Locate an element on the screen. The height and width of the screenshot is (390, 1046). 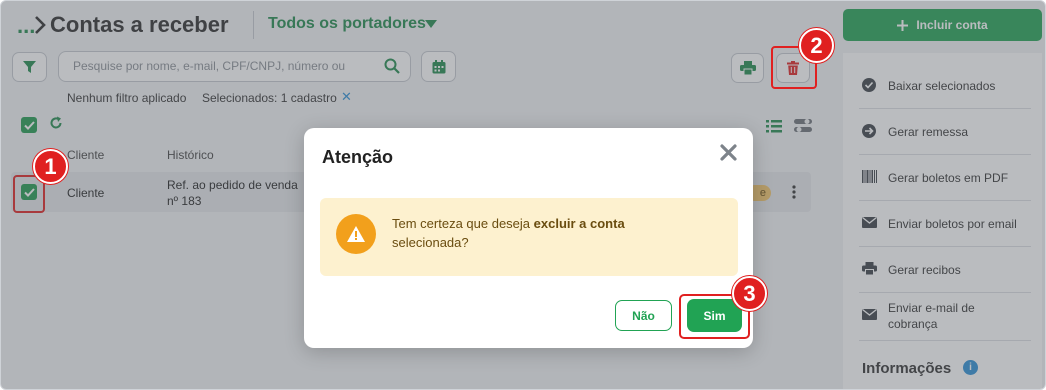
warning-message-prefix: Tem certeza que deseja is located at coordinates (463, 223).